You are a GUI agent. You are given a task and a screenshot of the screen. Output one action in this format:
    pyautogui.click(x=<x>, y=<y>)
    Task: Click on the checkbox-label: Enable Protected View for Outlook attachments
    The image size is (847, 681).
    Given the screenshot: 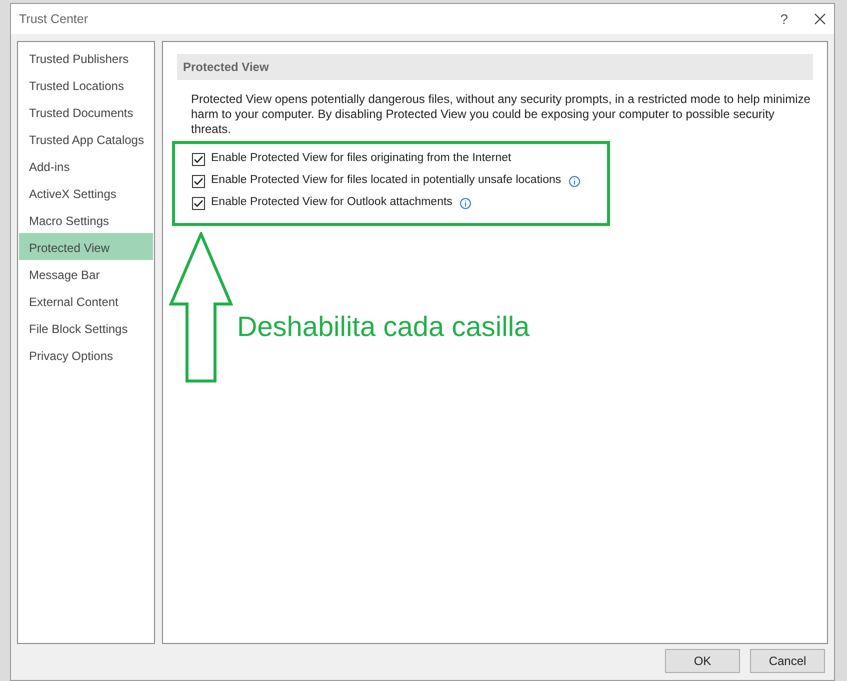 What is the action you would take?
    pyautogui.click(x=331, y=202)
    